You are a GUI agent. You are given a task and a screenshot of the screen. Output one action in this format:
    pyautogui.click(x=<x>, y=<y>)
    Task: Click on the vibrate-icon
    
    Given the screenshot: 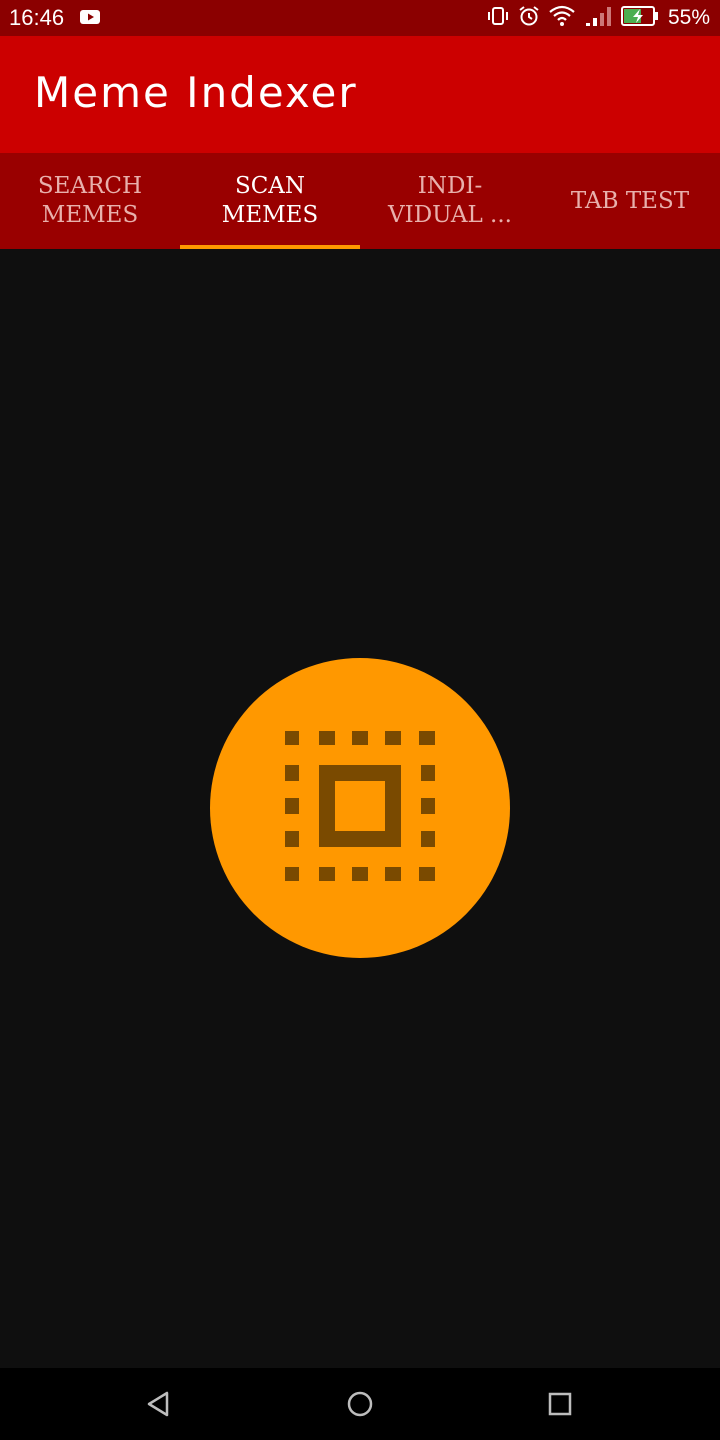 What is the action you would take?
    pyautogui.click(x=498, y=18)
    